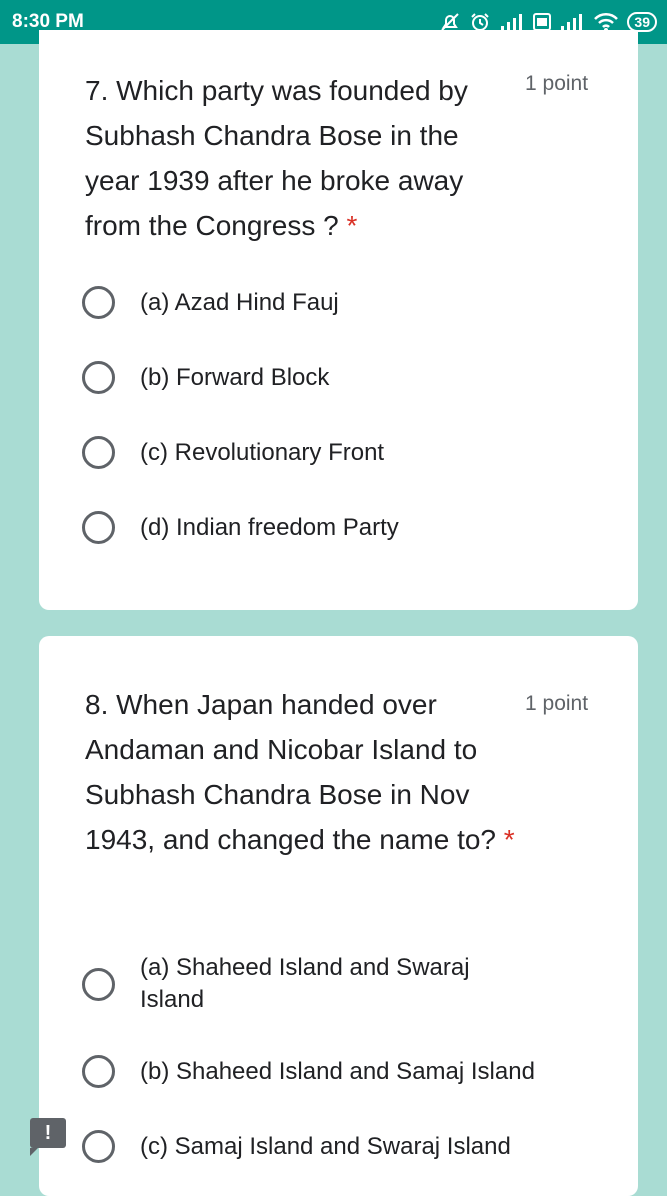 The width and height of the screenshot is (667, 1196). What do you see at coordinates (360, 303) in the screenshot?
I see `option-label: (a) Azad Hind Fauj` at bounding box center [360, 303].